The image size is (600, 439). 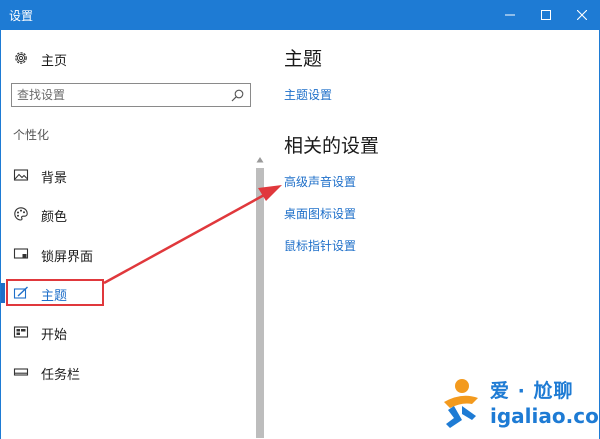 I want to click on mouse-pointer-settings-link: 鼠标指针设置, so click(x=320, y=245).